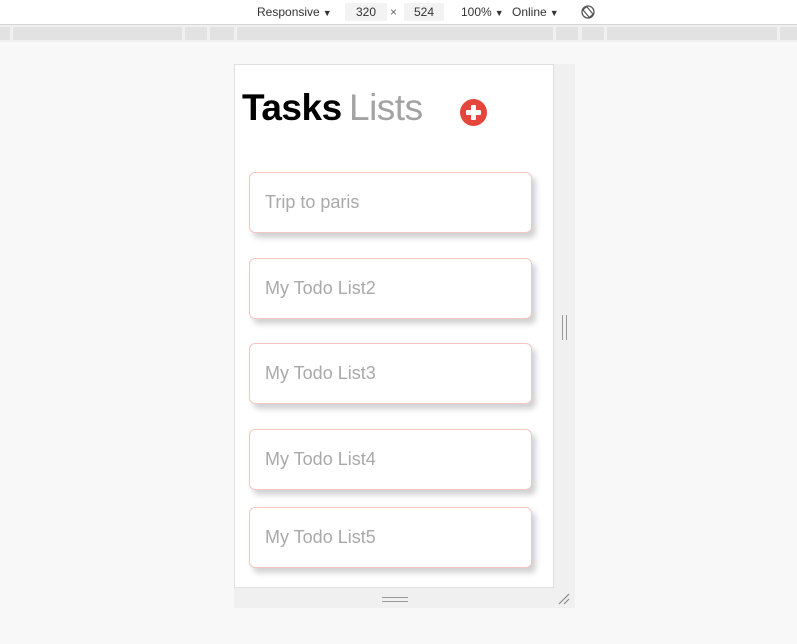 Image resolution: width=797 pixels, height=644 pixels. I want to click on media-query-ruler, so click(398, 33).